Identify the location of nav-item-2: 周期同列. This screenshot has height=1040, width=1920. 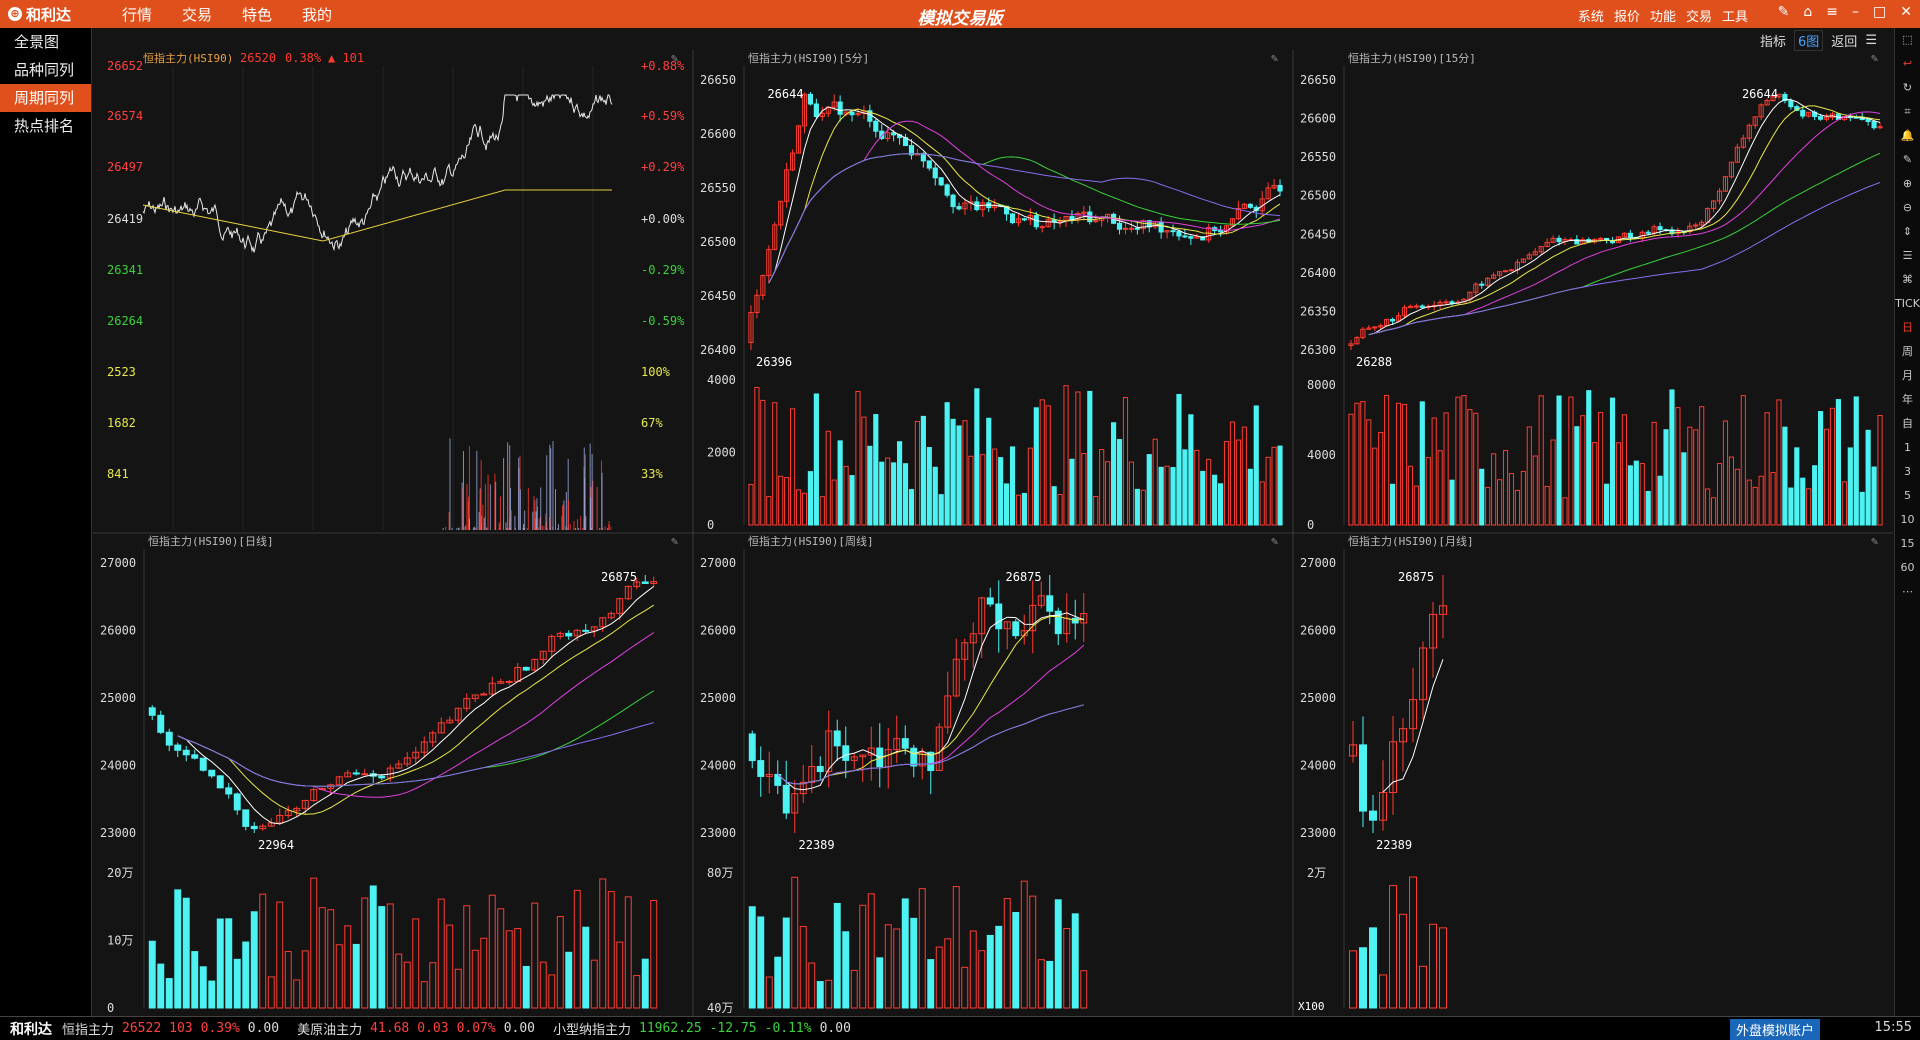
(45, 98).